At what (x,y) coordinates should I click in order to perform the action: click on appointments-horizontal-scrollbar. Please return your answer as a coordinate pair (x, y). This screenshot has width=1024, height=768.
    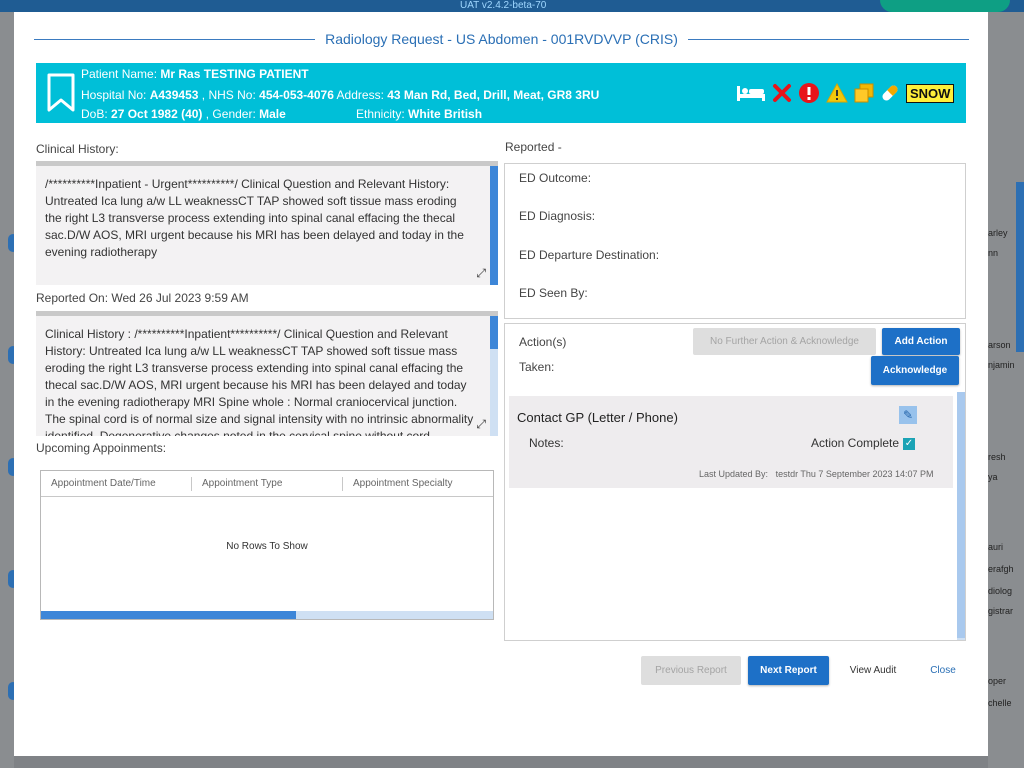
    Looking at the image, I should click on (267, 615).